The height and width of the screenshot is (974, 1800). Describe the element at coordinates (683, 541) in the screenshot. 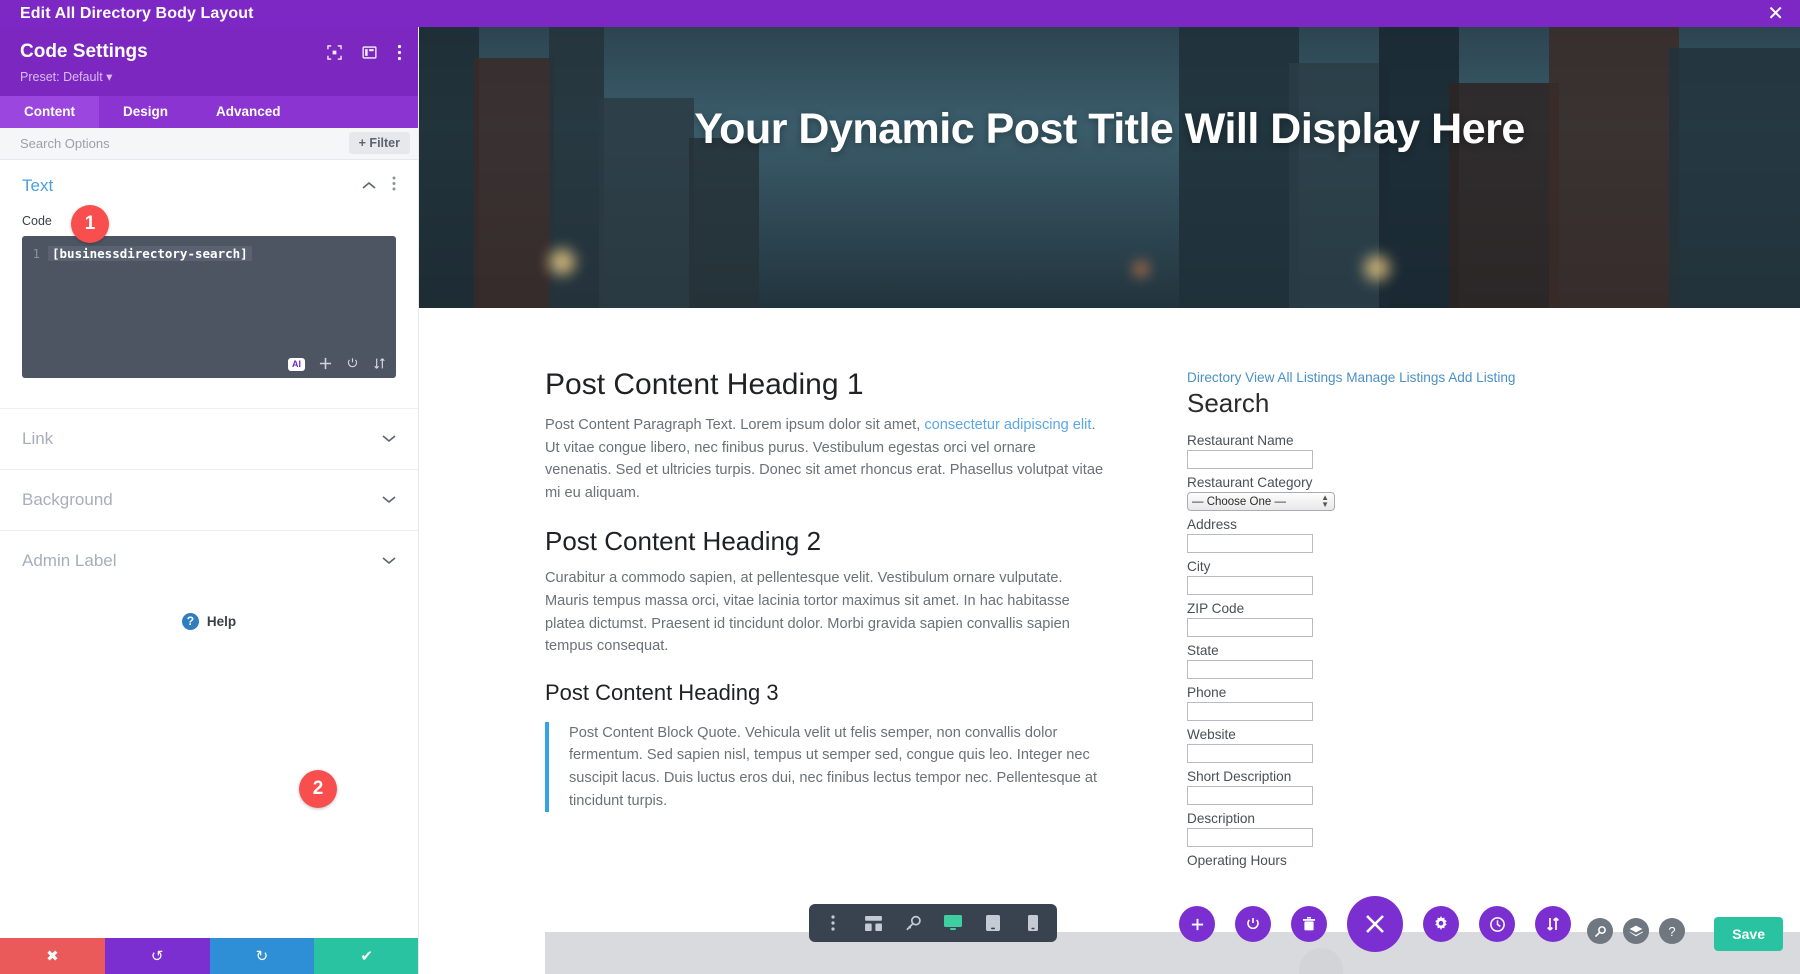

I see `post-heading-2: Post Content Heading 2` at that location.